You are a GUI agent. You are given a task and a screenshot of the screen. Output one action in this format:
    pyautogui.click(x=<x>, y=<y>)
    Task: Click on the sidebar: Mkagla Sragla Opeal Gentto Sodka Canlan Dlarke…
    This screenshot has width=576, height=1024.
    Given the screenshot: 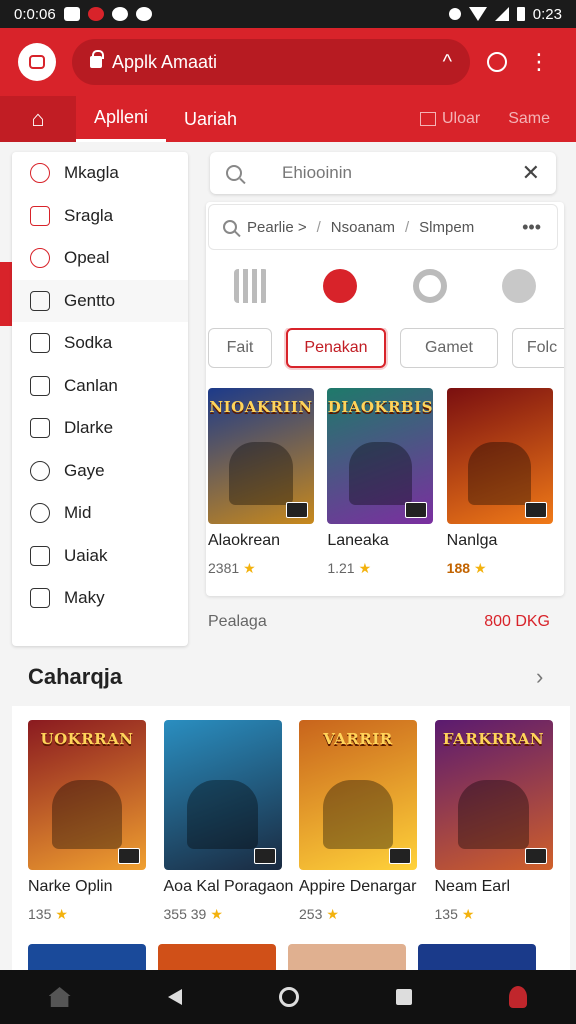 What is the action you would take?
    pyautogui.click(x=100, y=399)
    